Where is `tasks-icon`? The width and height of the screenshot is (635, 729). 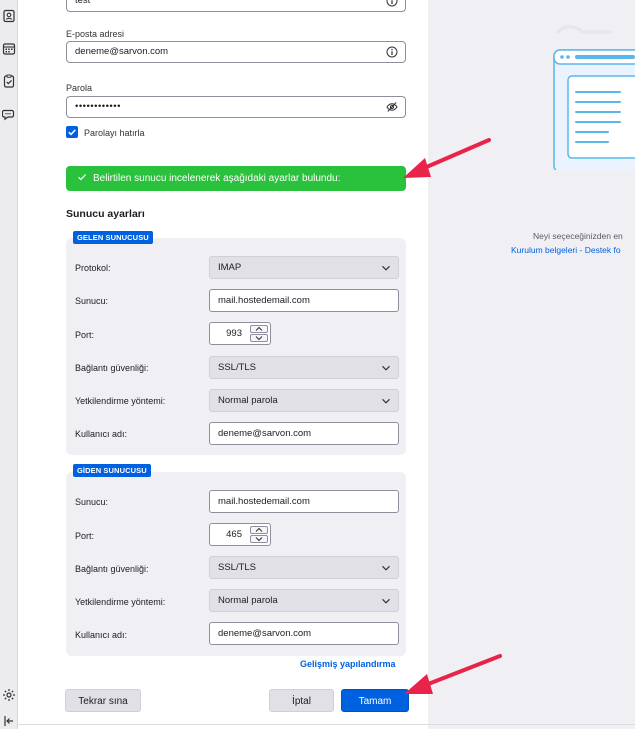 tasks-icon is located at coordinates (9, 81).